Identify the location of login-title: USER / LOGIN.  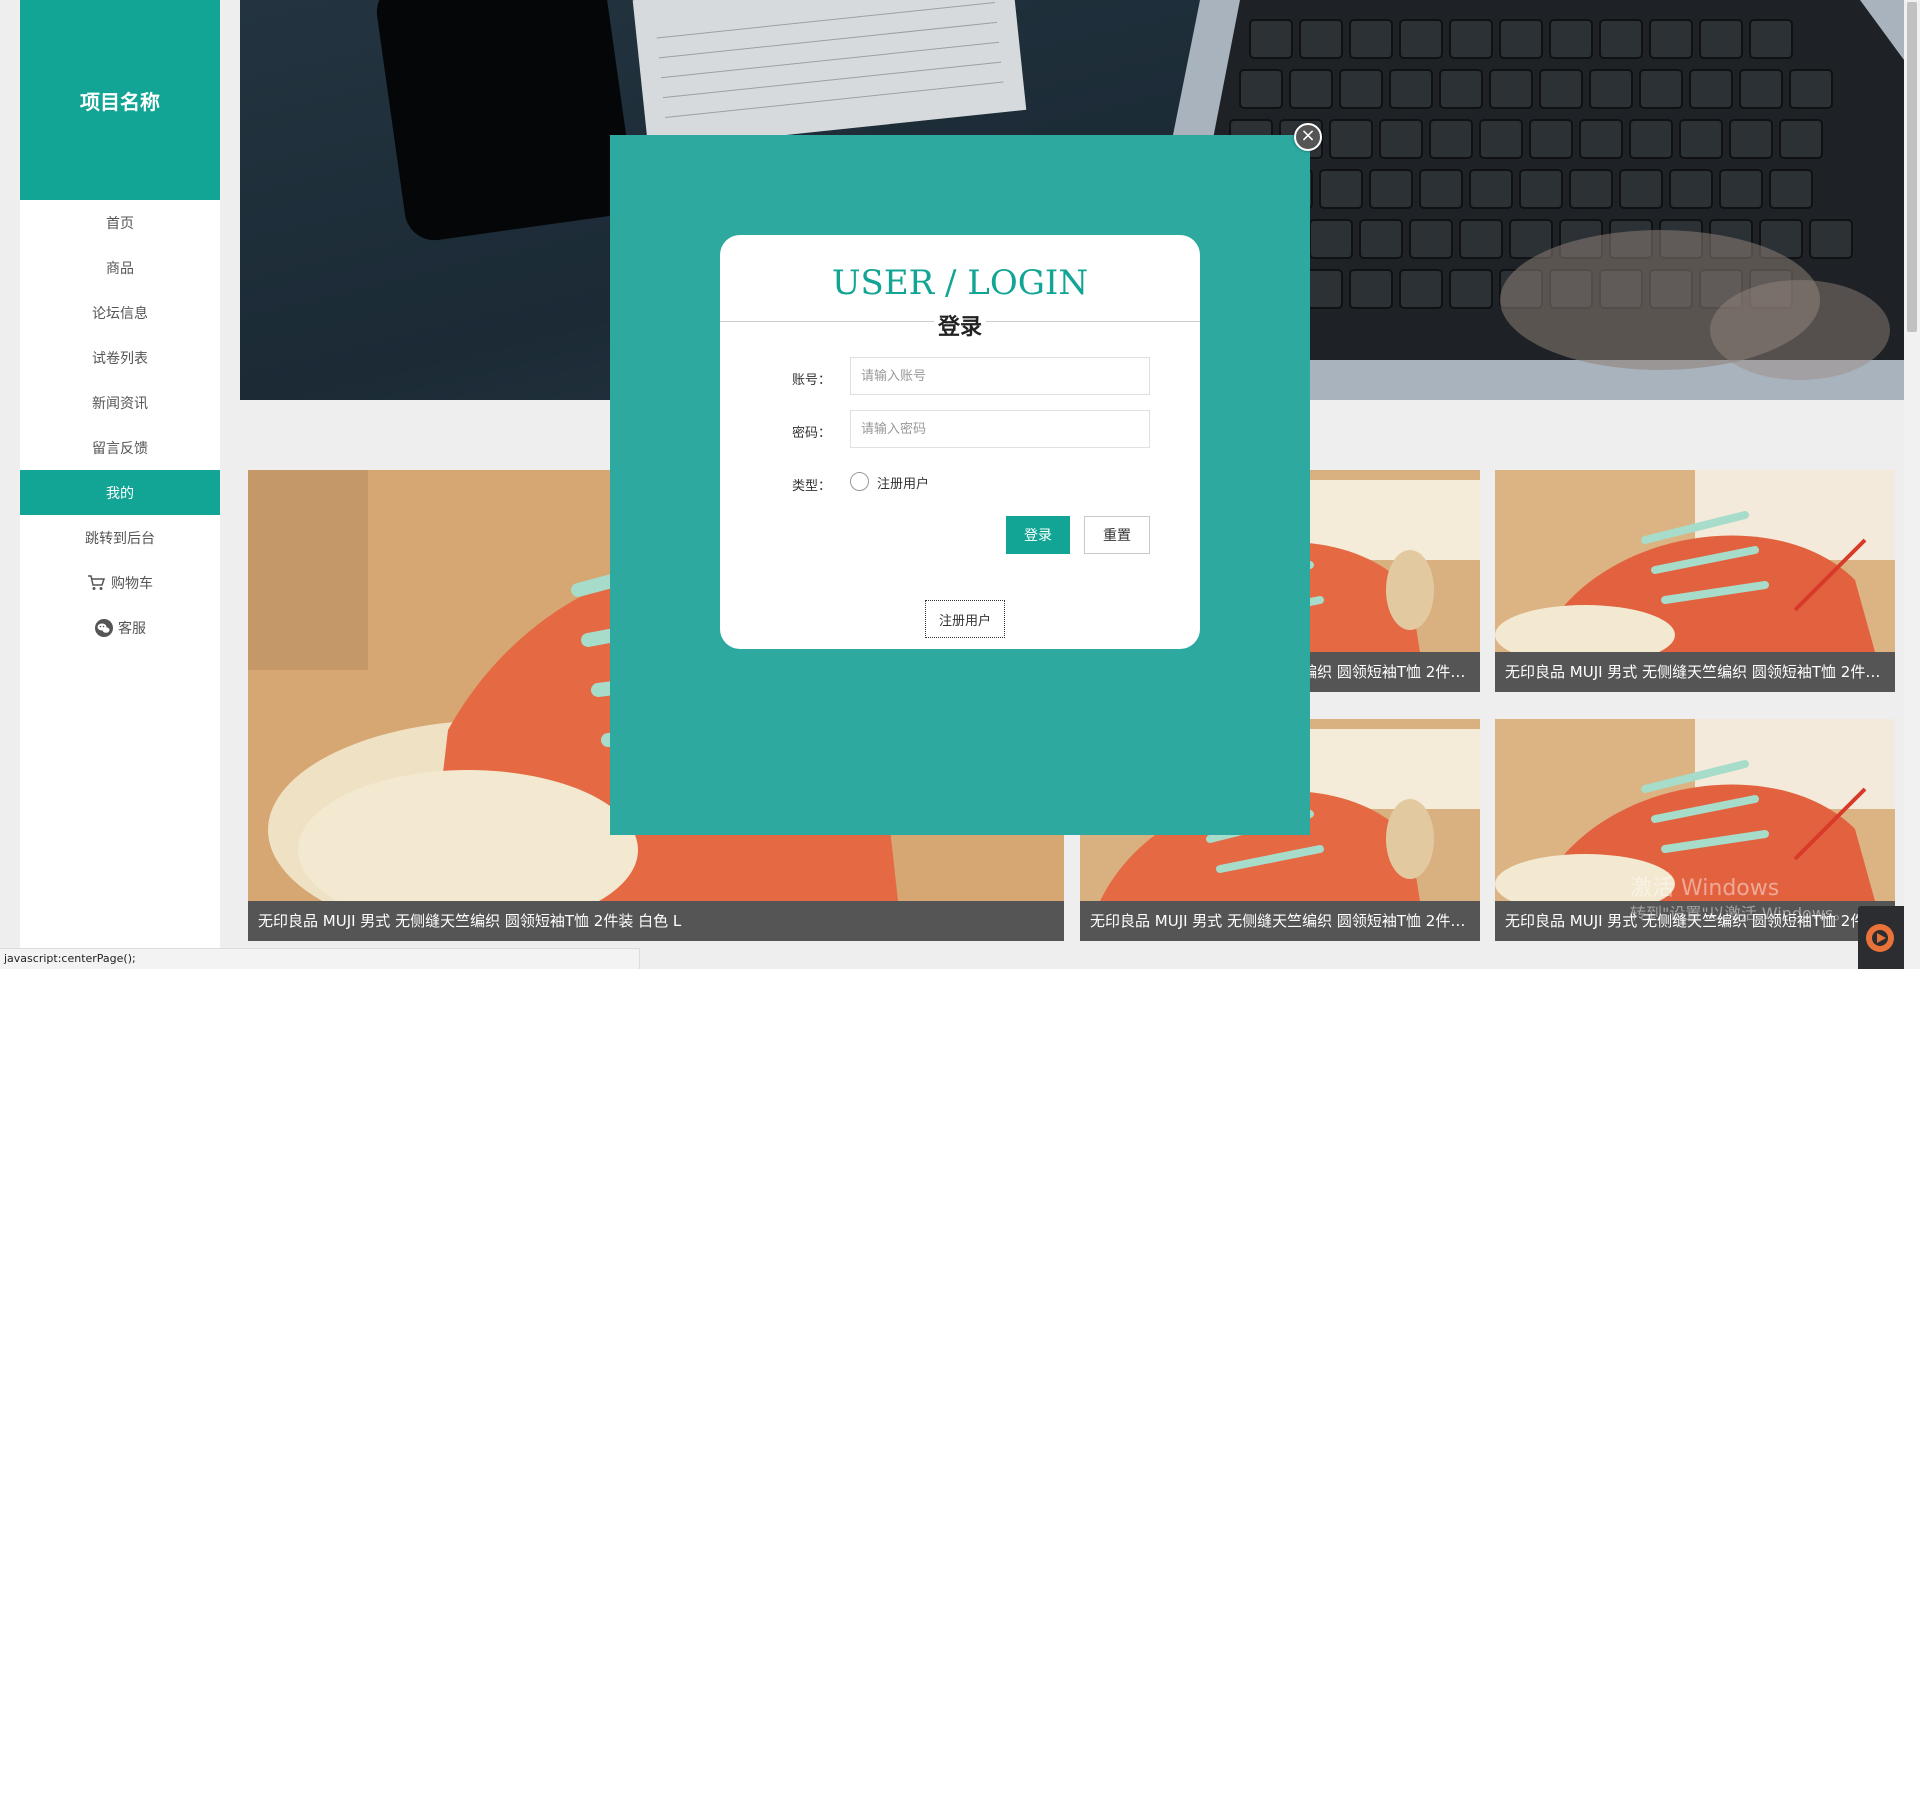
(960, 283).